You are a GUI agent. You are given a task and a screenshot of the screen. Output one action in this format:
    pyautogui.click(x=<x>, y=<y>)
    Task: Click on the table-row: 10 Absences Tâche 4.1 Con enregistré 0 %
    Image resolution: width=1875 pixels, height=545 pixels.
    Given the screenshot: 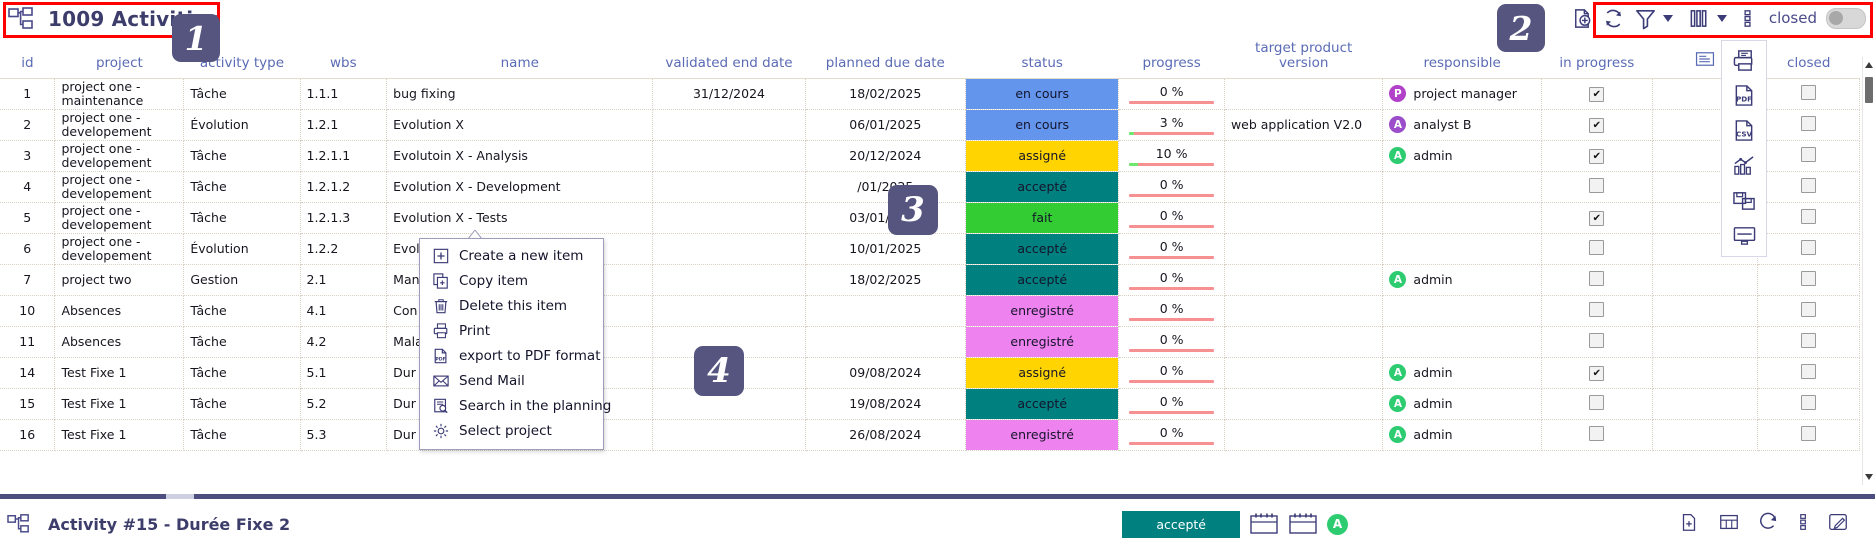 What is the action you would take?
    pyautogui.click(x=930, y=311)
    